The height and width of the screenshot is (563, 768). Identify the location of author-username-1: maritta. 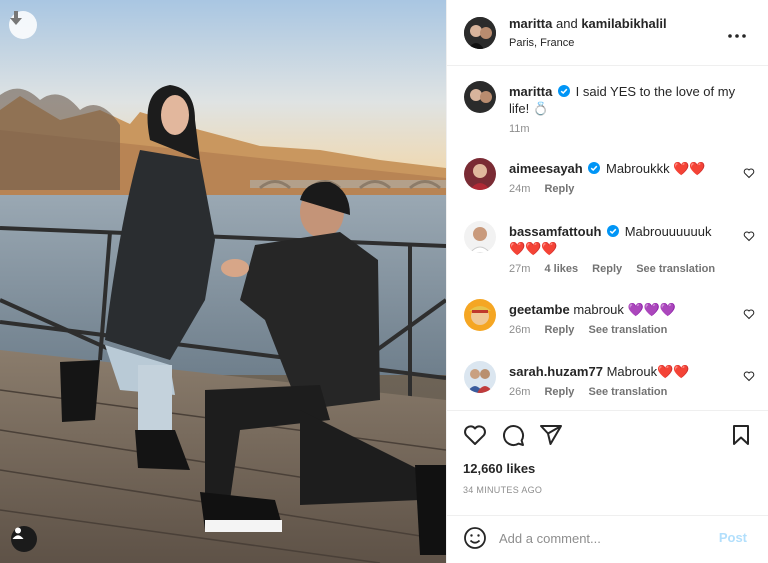
(530, 23).